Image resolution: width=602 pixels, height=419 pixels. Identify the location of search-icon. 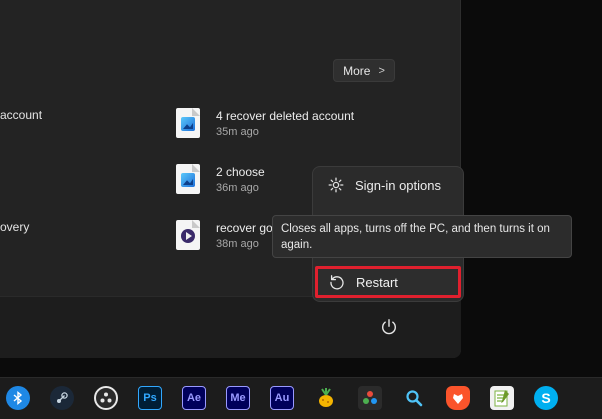
(414, 398).